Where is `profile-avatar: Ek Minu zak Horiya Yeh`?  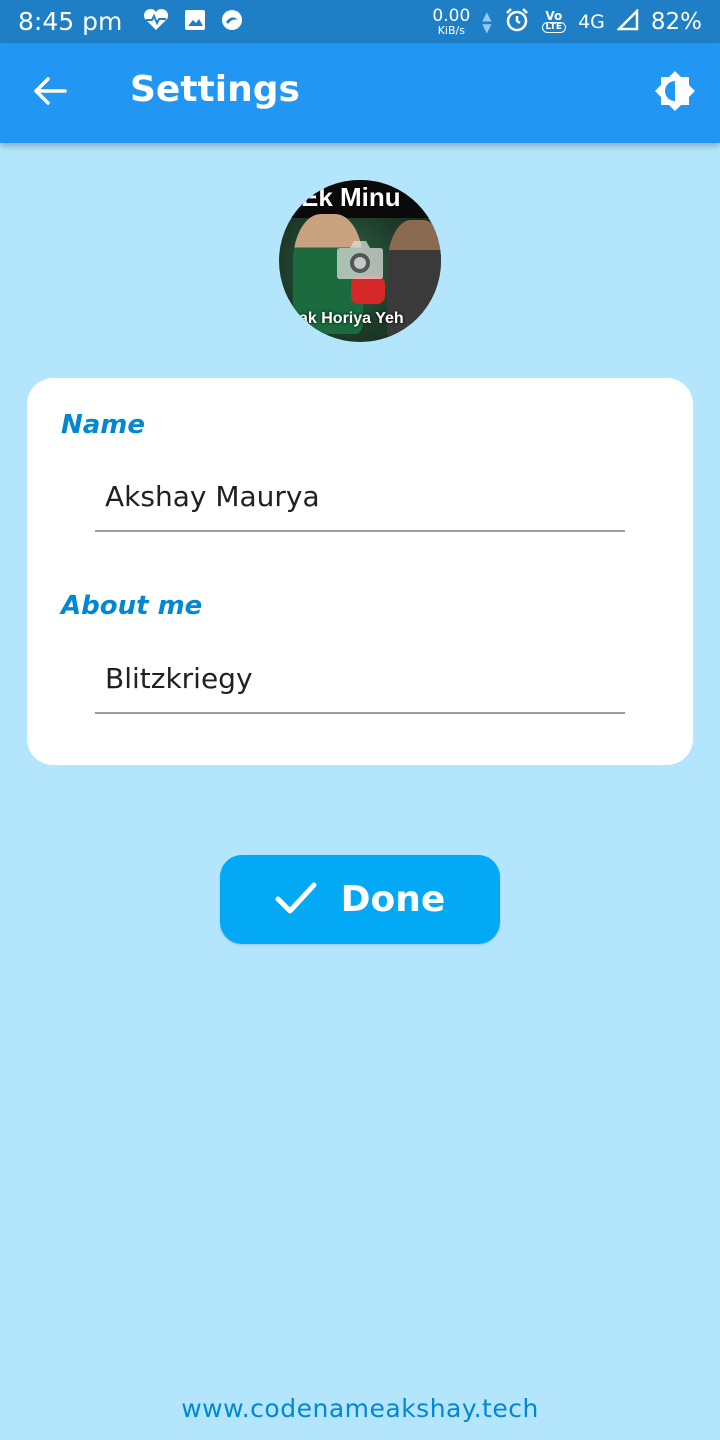
profile-avatar: Ek Minu zak Horiya Yeh is located at coordinates (360, 261).